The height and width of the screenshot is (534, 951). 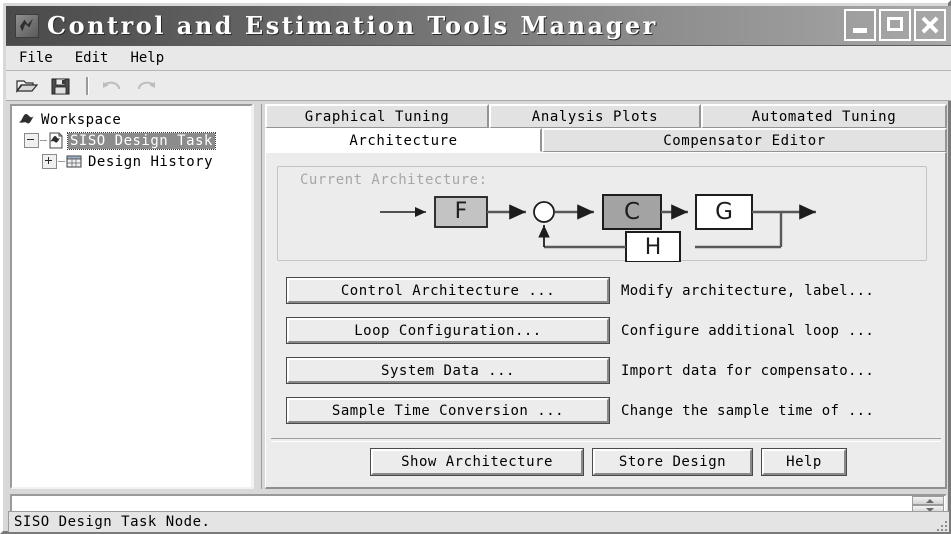 I want to click on tree-node-siso-design-task: SISO Design Task, so click(x=131, y=140).